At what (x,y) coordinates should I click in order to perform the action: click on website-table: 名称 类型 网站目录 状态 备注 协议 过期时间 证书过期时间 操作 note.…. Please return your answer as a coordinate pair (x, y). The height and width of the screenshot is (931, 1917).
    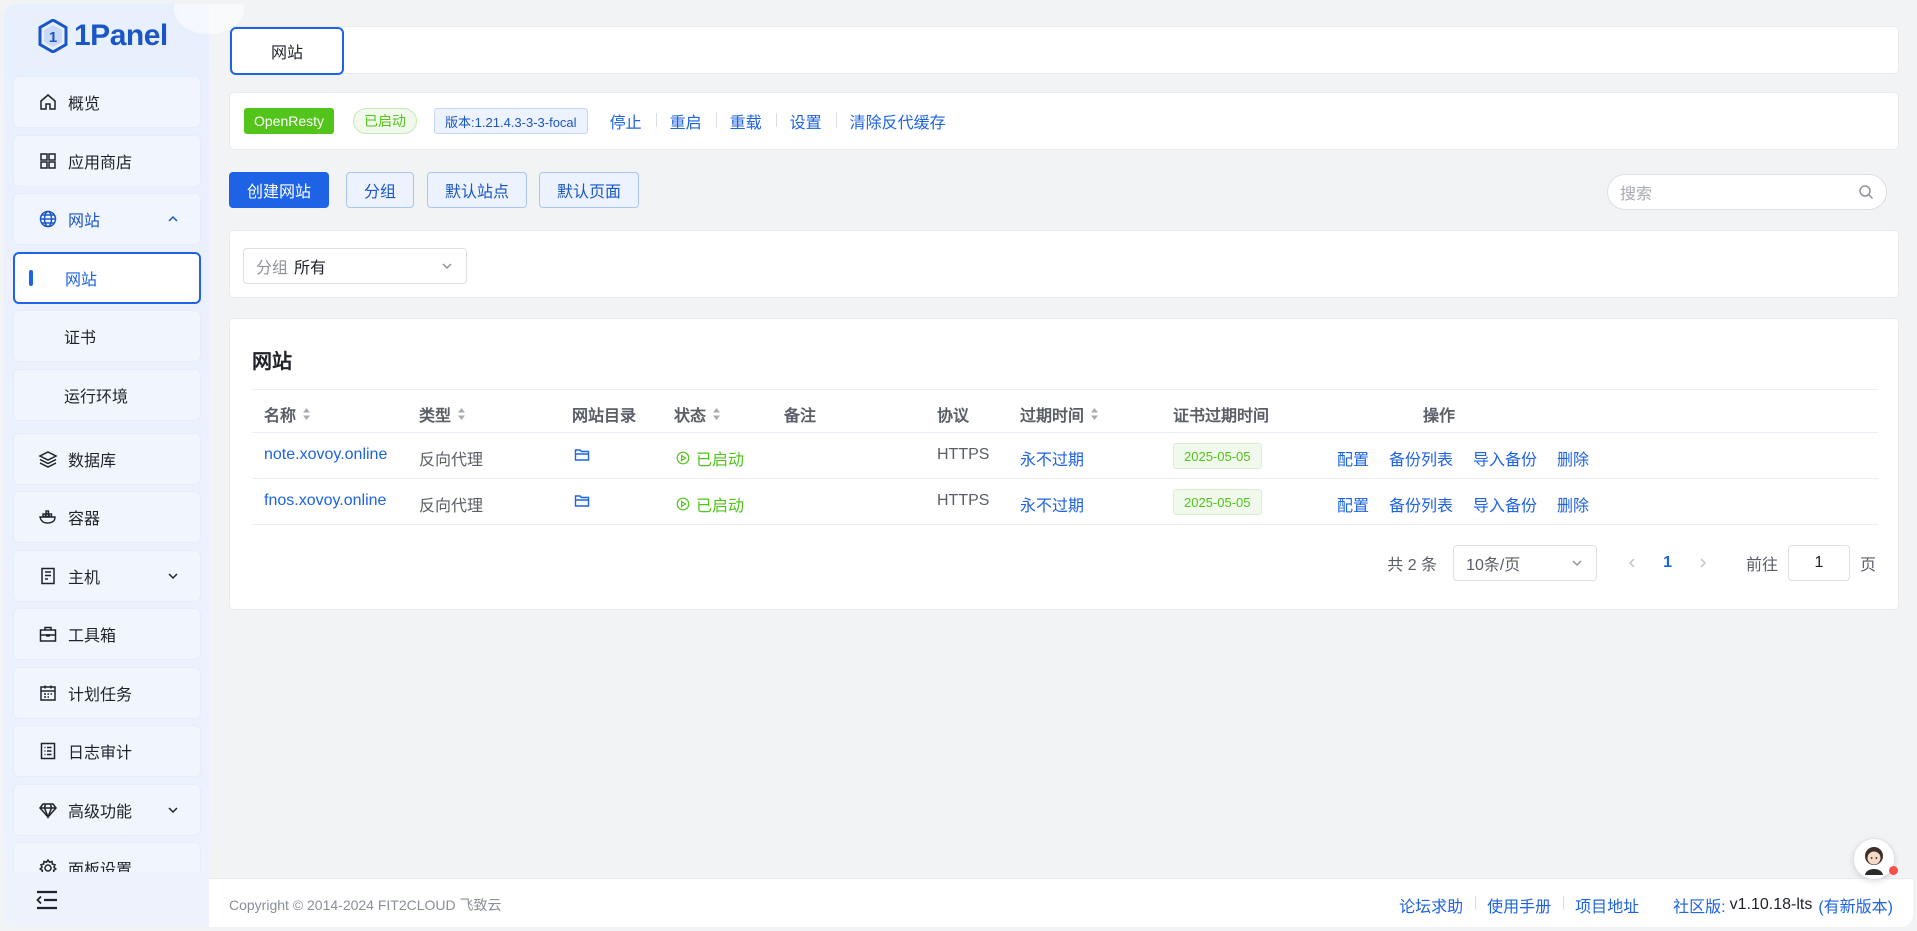
    Looking at the image, I should click on (1065, 457).